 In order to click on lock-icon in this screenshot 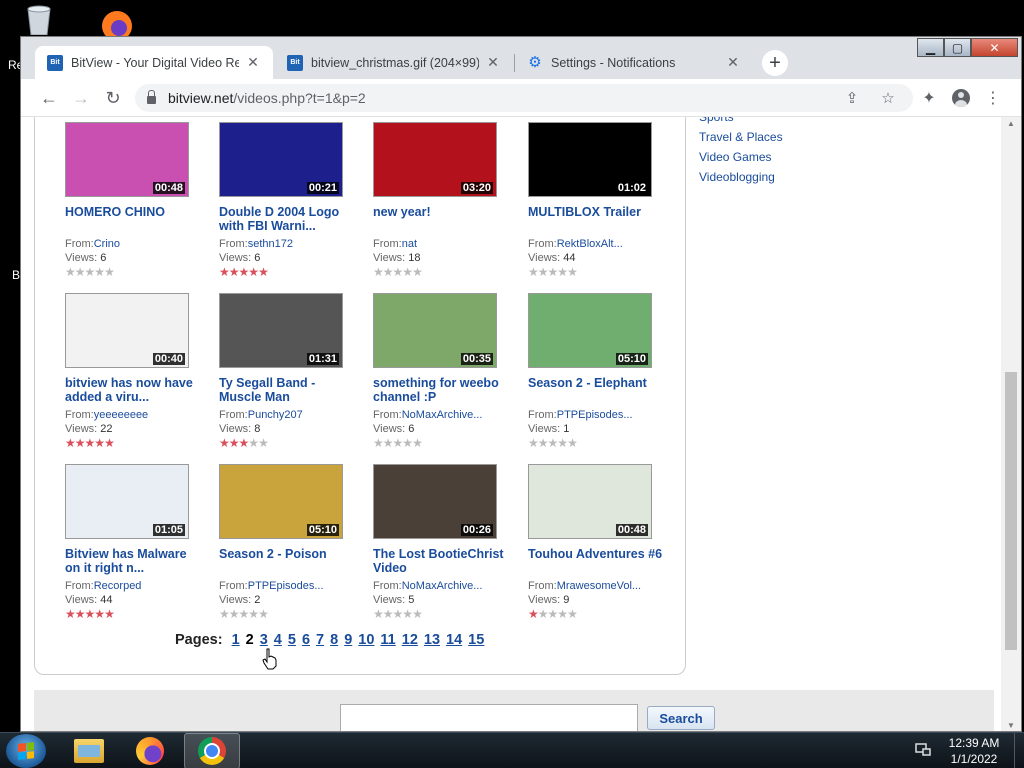, I will do `click(151, 97)`.